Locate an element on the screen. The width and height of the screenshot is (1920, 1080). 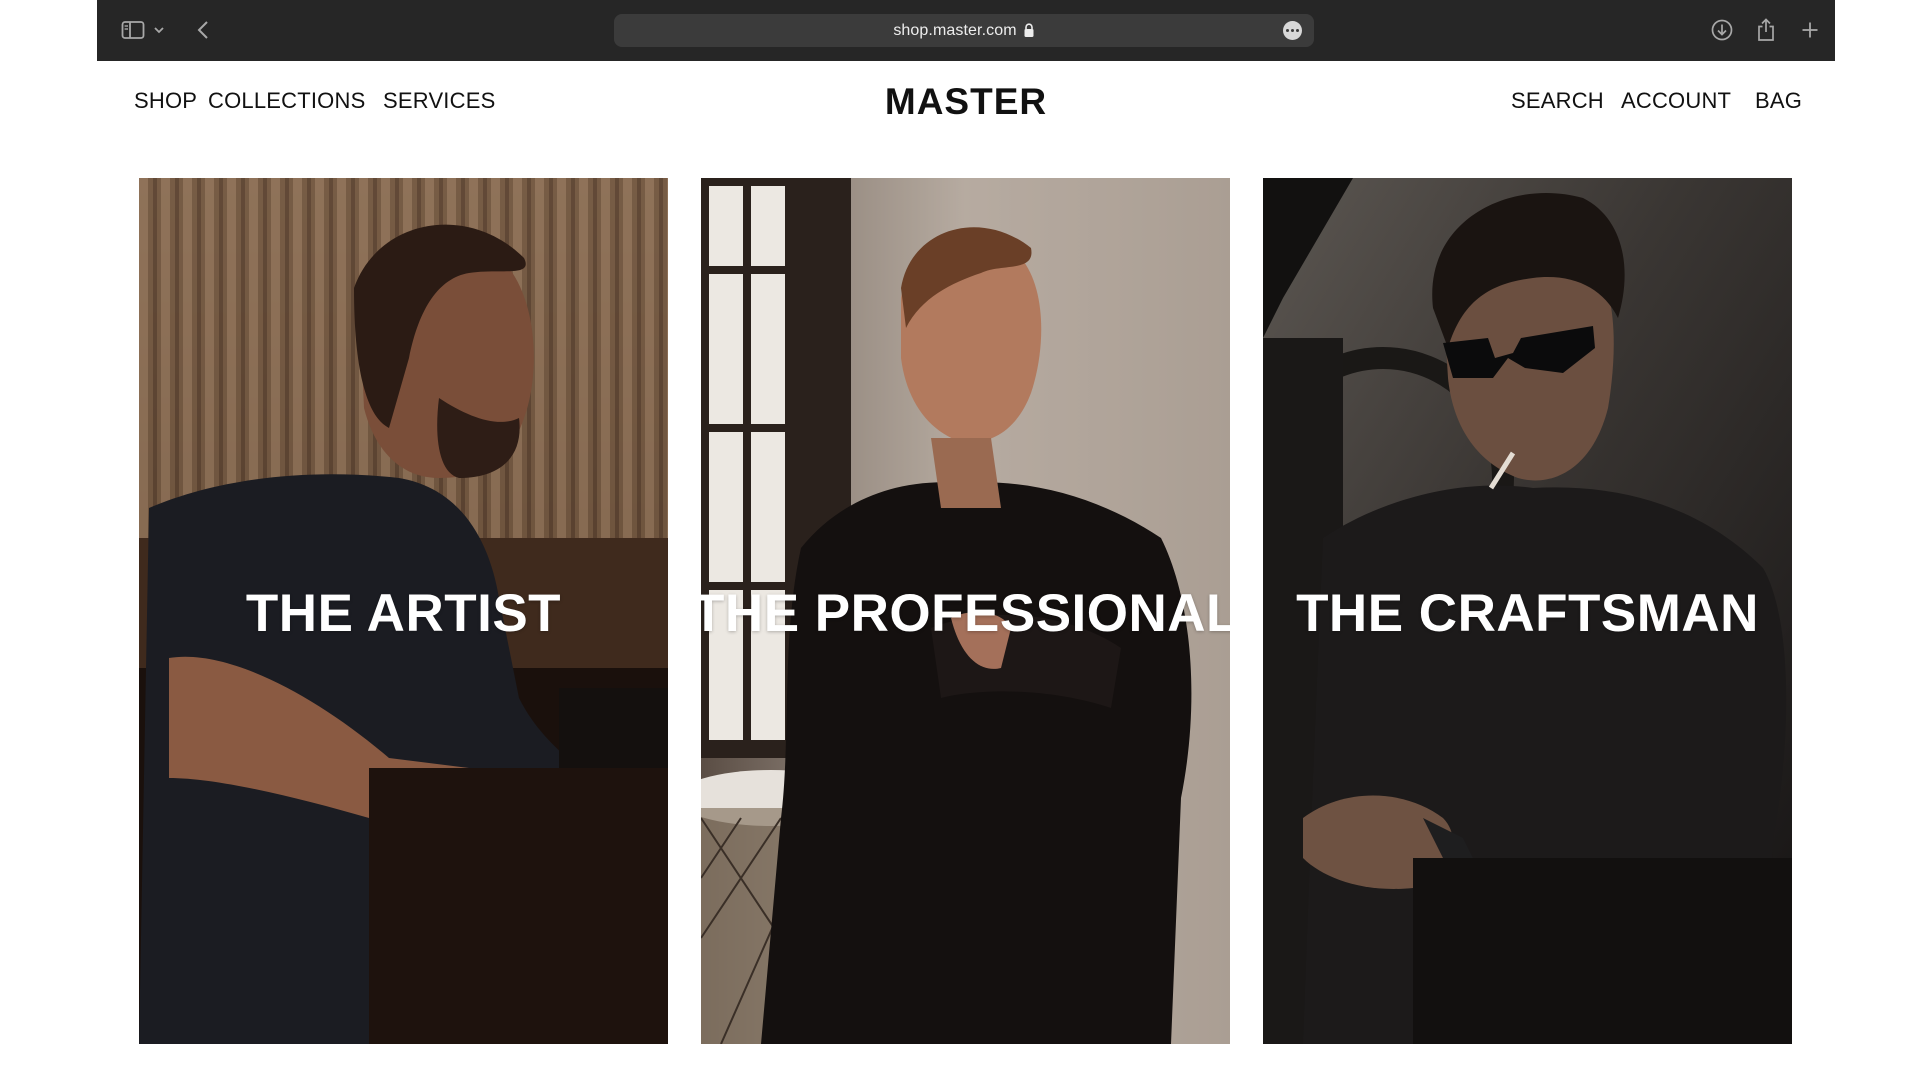
collection-title-craftsman: THE CRAFTSMAN is located at coordinates (1527, 613).